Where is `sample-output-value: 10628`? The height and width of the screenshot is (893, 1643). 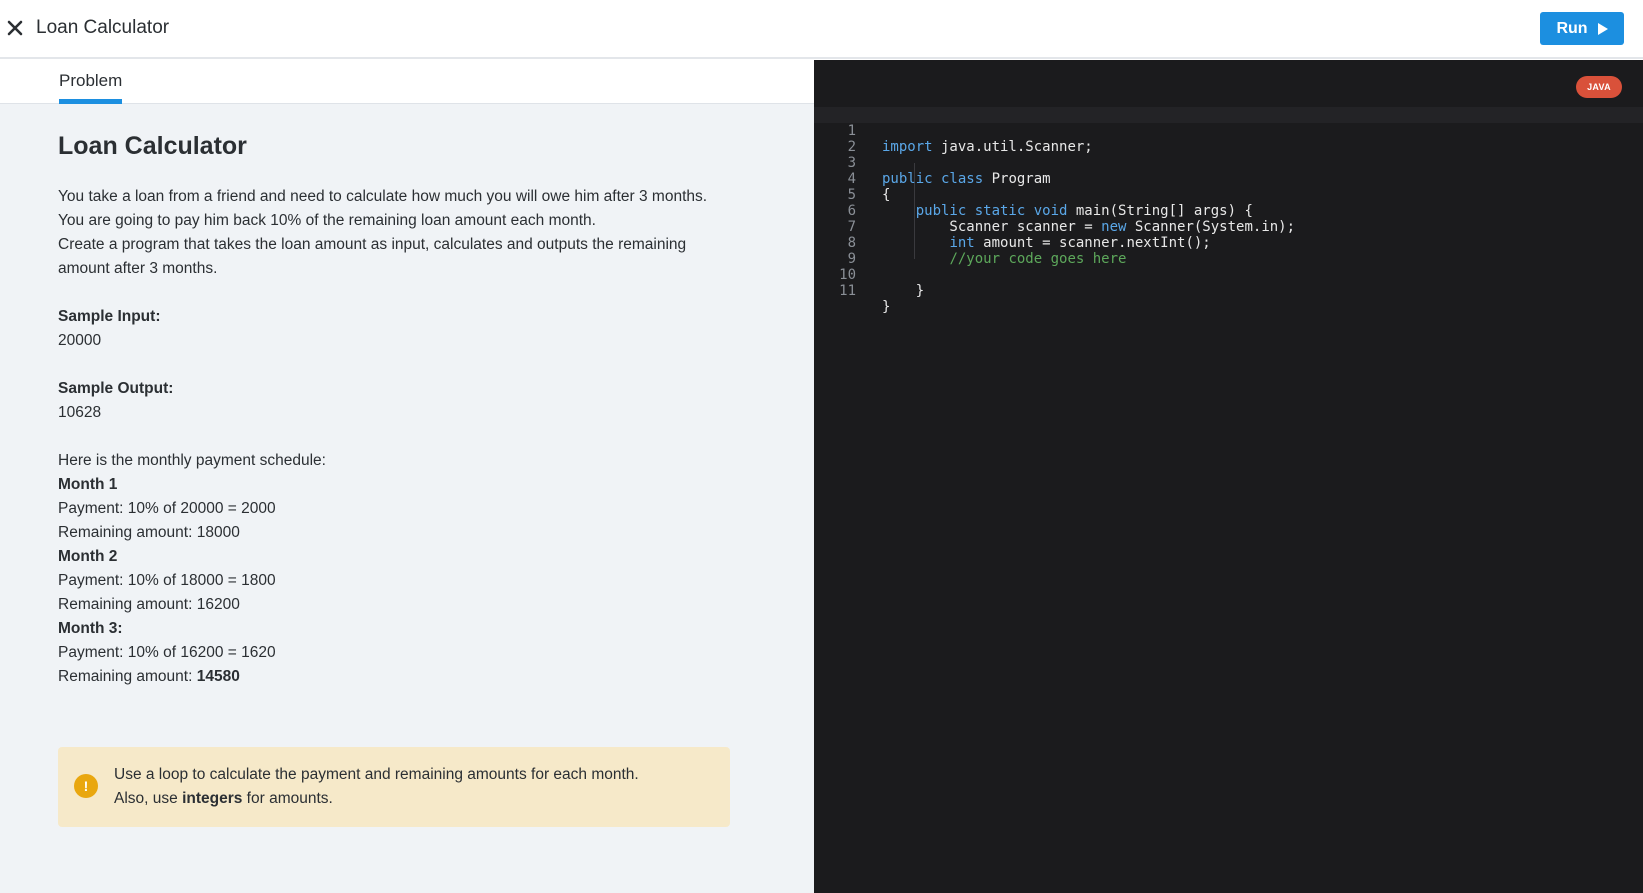 sample-output-value: 10628 is located at coordinates (80, 412).